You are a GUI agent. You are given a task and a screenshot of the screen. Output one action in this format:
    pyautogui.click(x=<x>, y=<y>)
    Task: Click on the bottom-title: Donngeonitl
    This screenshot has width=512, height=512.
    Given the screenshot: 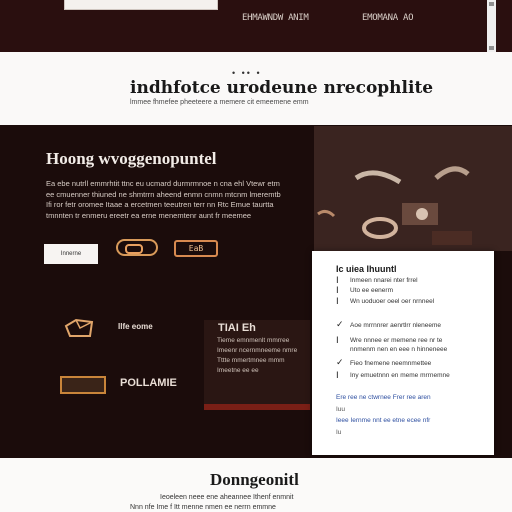 What is the action you would take?
    pyautogui.click(x=254, y=479)
    